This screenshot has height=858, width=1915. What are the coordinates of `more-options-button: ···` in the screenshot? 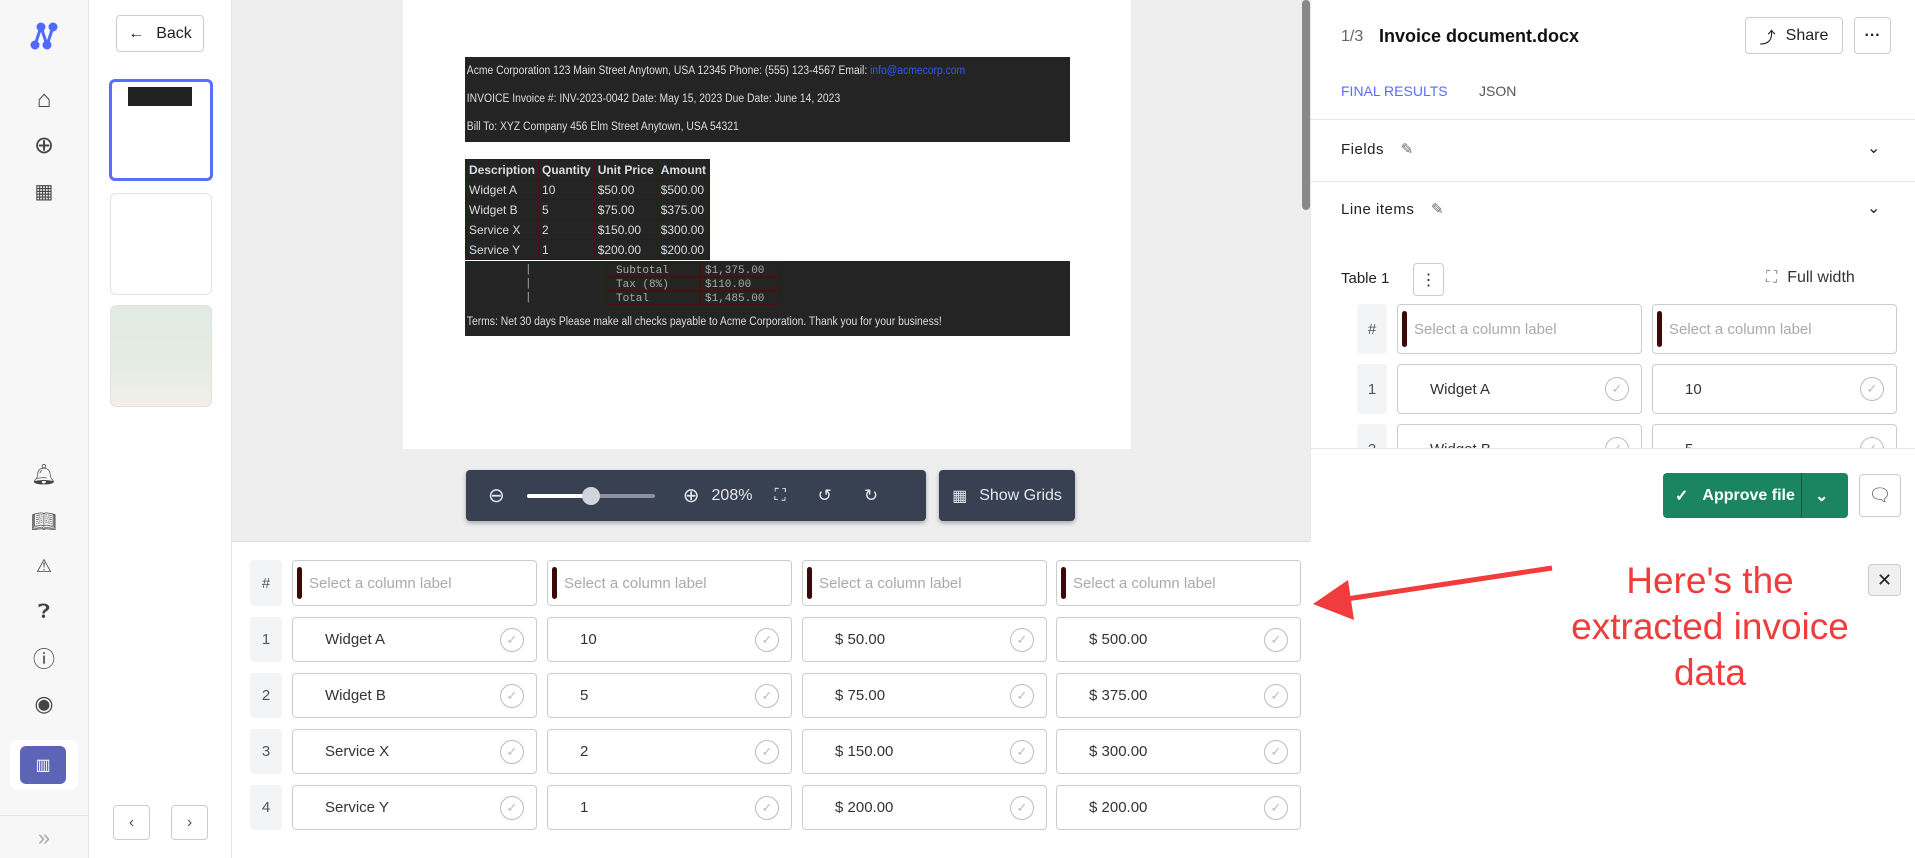 It's located at (1872, 35).